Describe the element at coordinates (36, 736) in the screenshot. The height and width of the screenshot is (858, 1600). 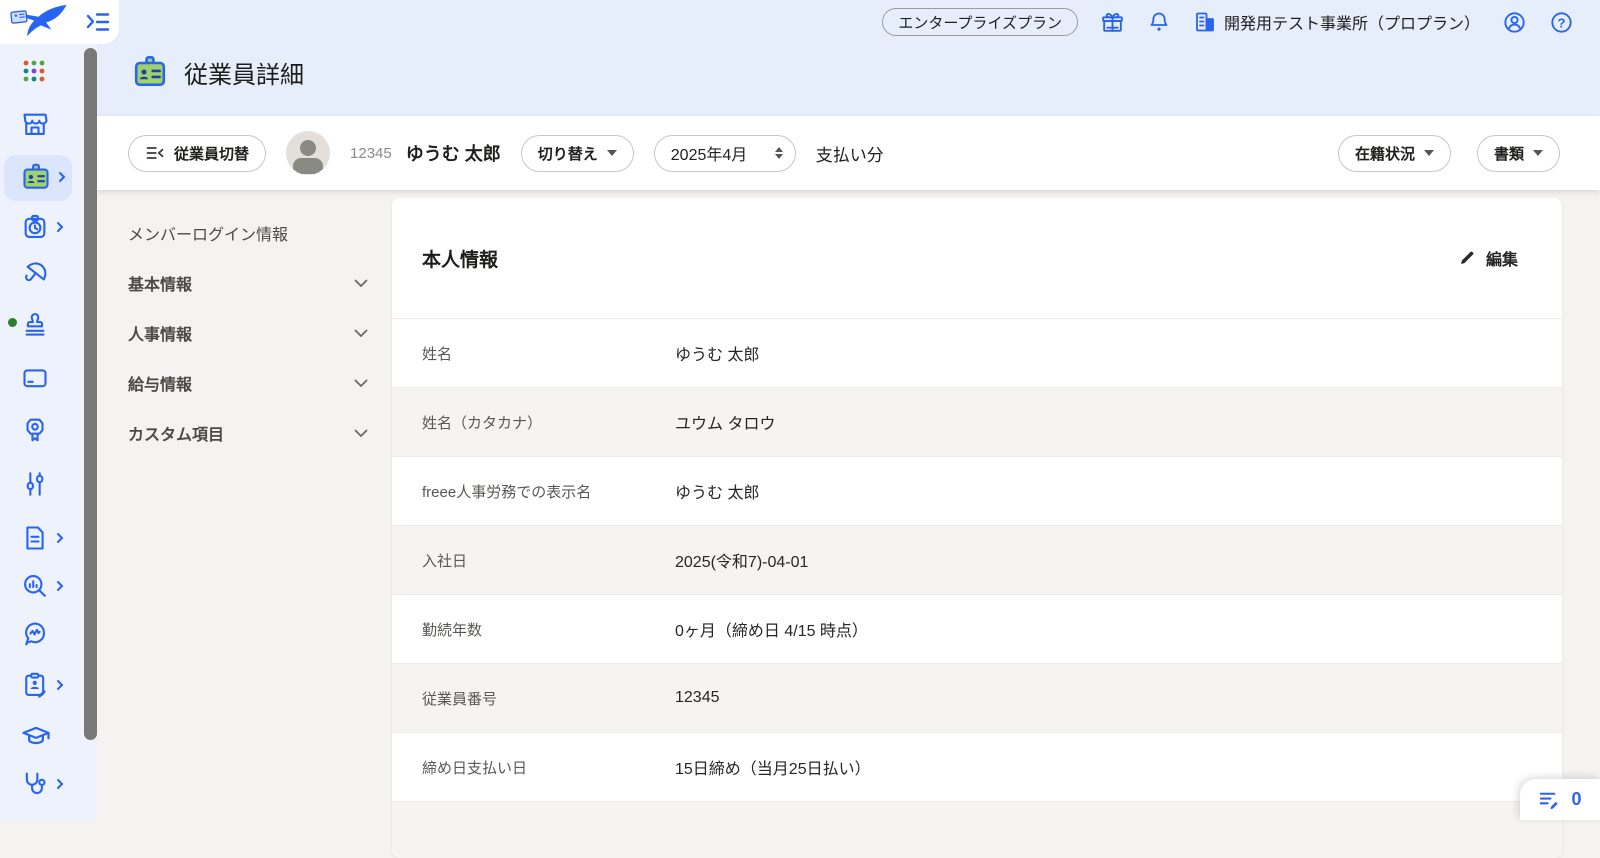
I see `graduation-cap-icon` at that location.